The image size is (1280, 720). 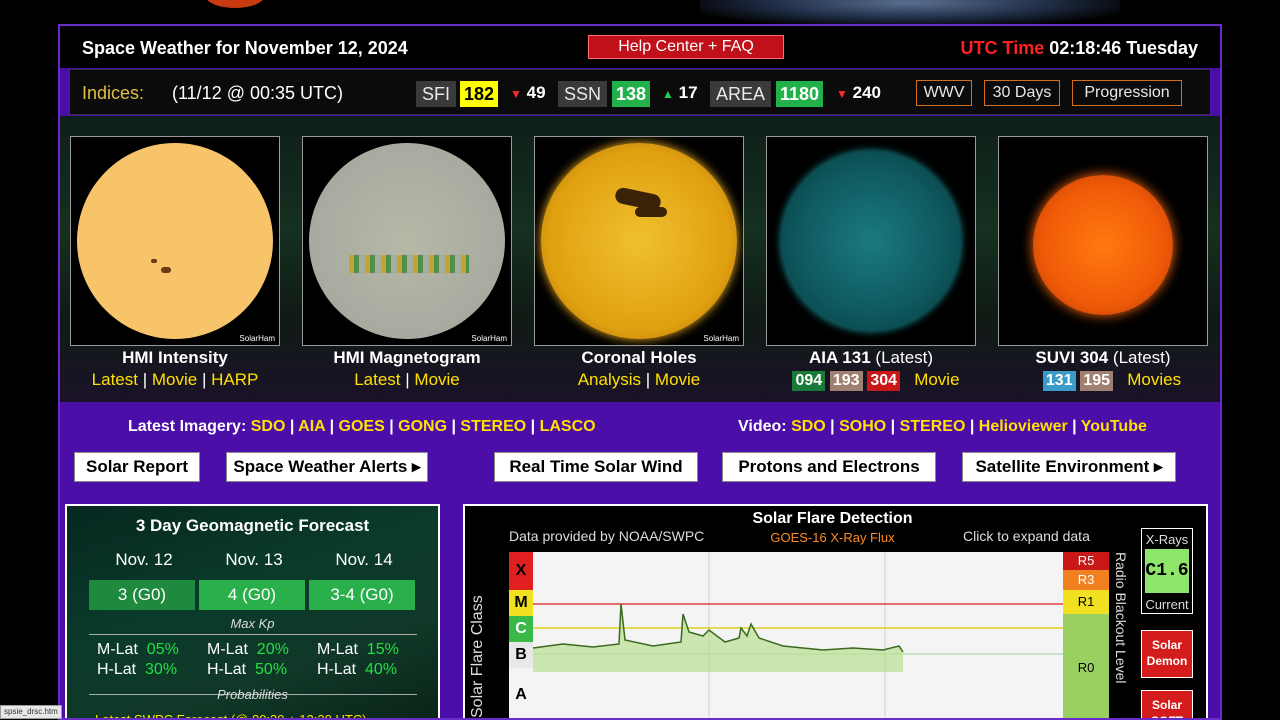 What do you see at coordinates (1086, 561) in the screenshot?
I see `level-r5: R5` at bounding box center [1086, 561].